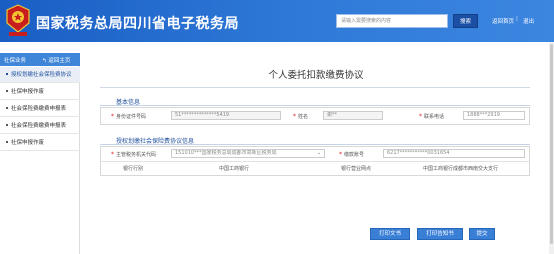 The image size is (554, 254). I want to click on tax-authority-value: 151010***国家税务总局成都市高新区税务局, so click(226, 153).